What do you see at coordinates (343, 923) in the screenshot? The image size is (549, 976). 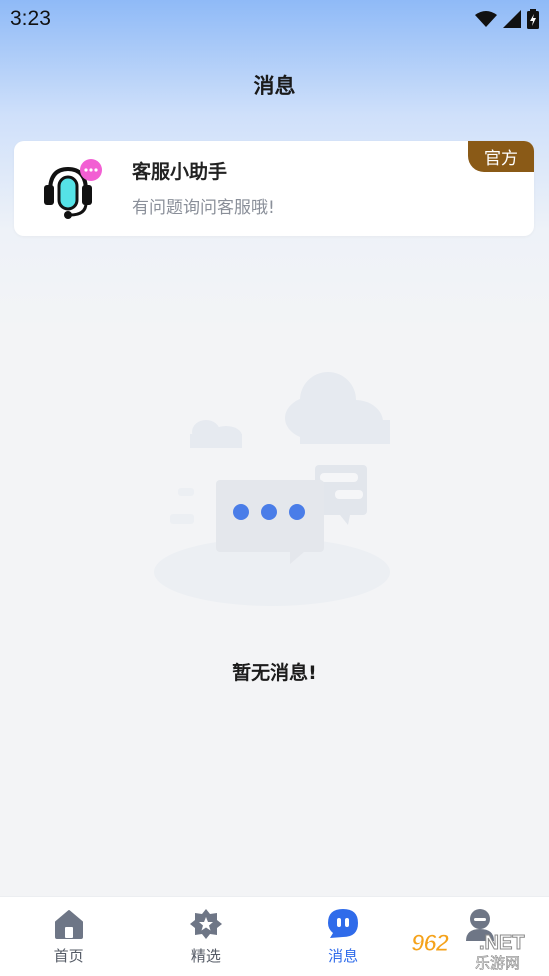 I see `message-icon` at bounding box center [343, 923].